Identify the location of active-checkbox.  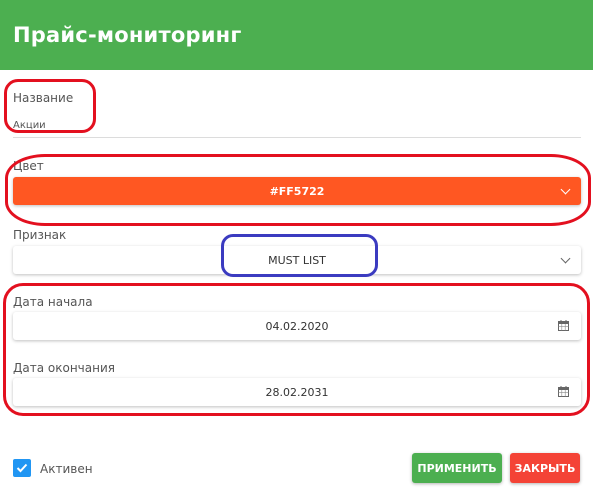
(22, 468).